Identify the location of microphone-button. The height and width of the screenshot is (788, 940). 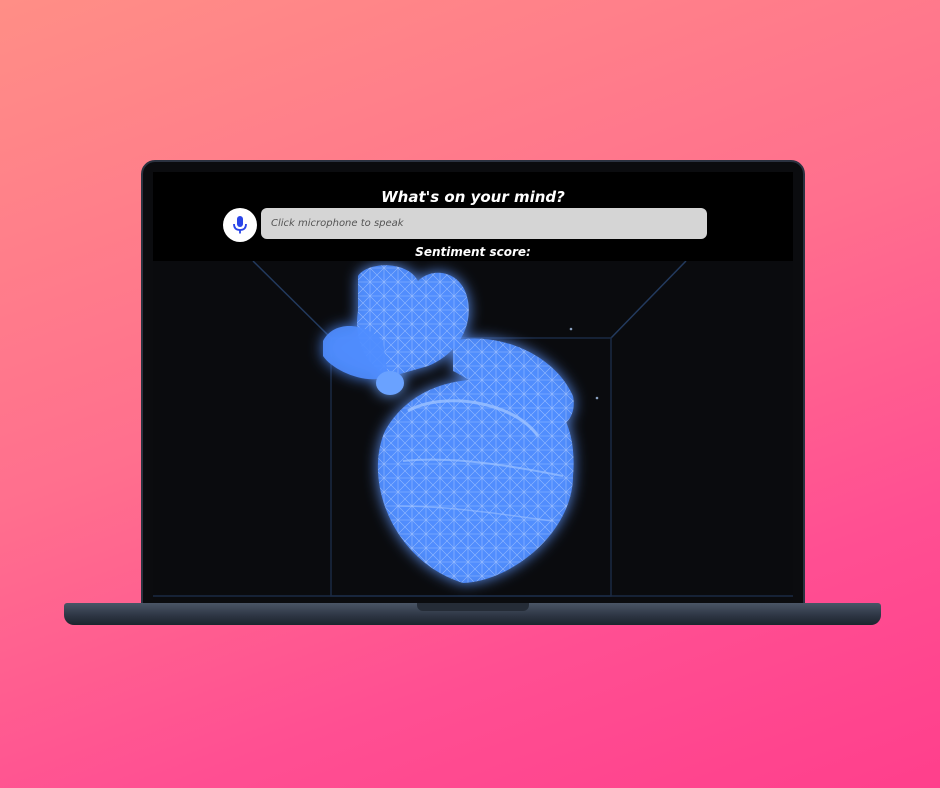
(240, 225).